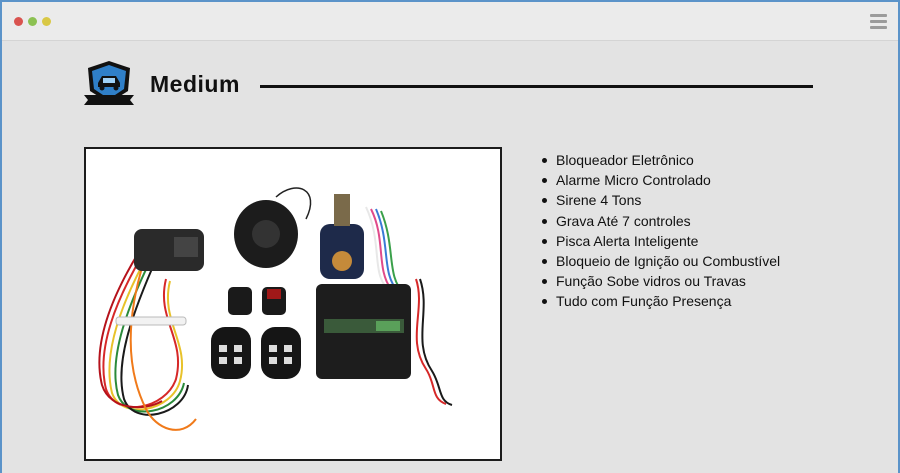 The width and height of the screenshot is (900, 473). What do you see at coordinates (46, 21) in the screenshot?
I see `maximize-dot` at bounding box center [46, 21].